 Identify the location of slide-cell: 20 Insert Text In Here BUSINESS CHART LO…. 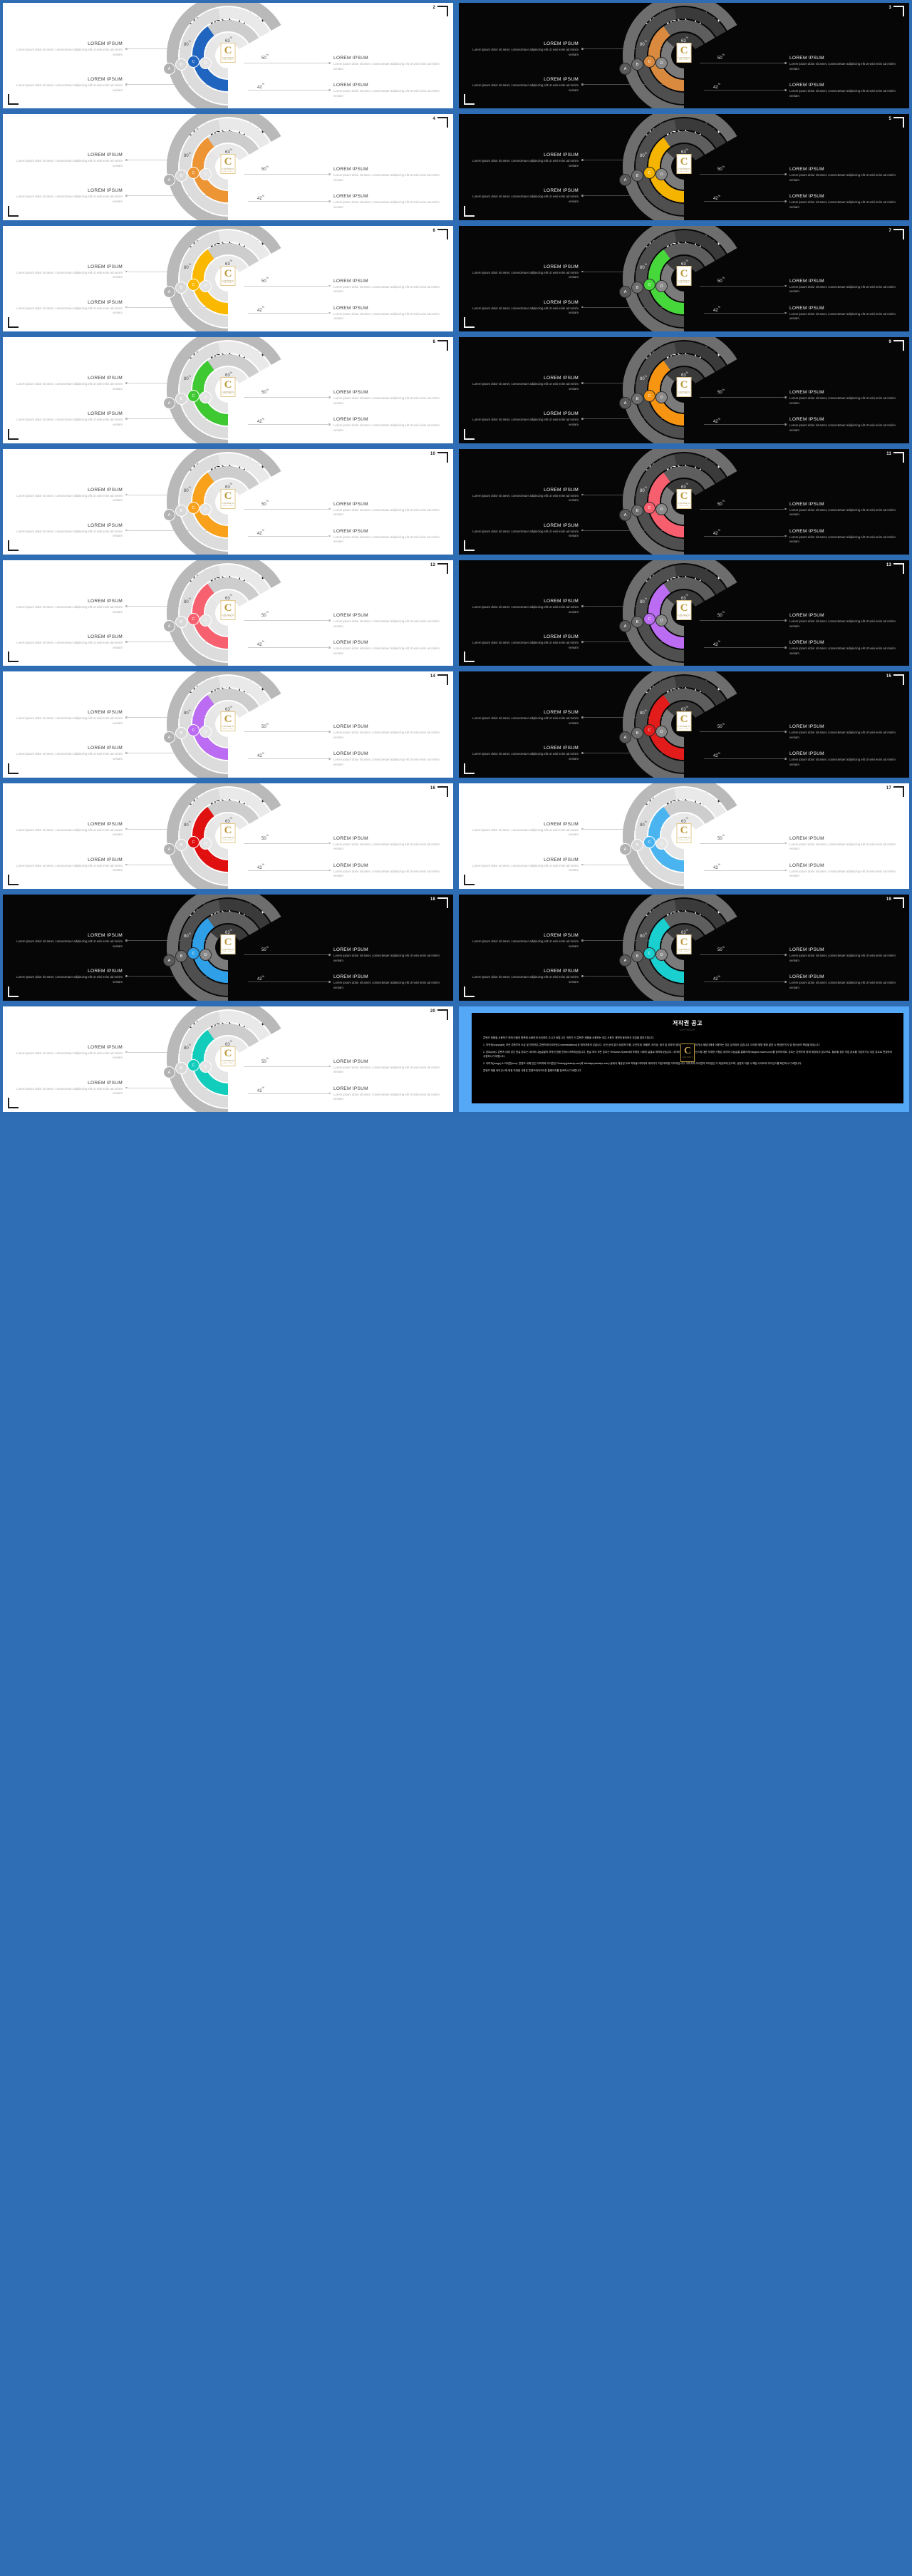
(228, 1059).